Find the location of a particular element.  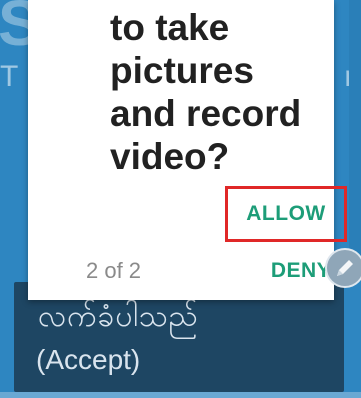

pencil-icon is located at coordinates (345, 268).